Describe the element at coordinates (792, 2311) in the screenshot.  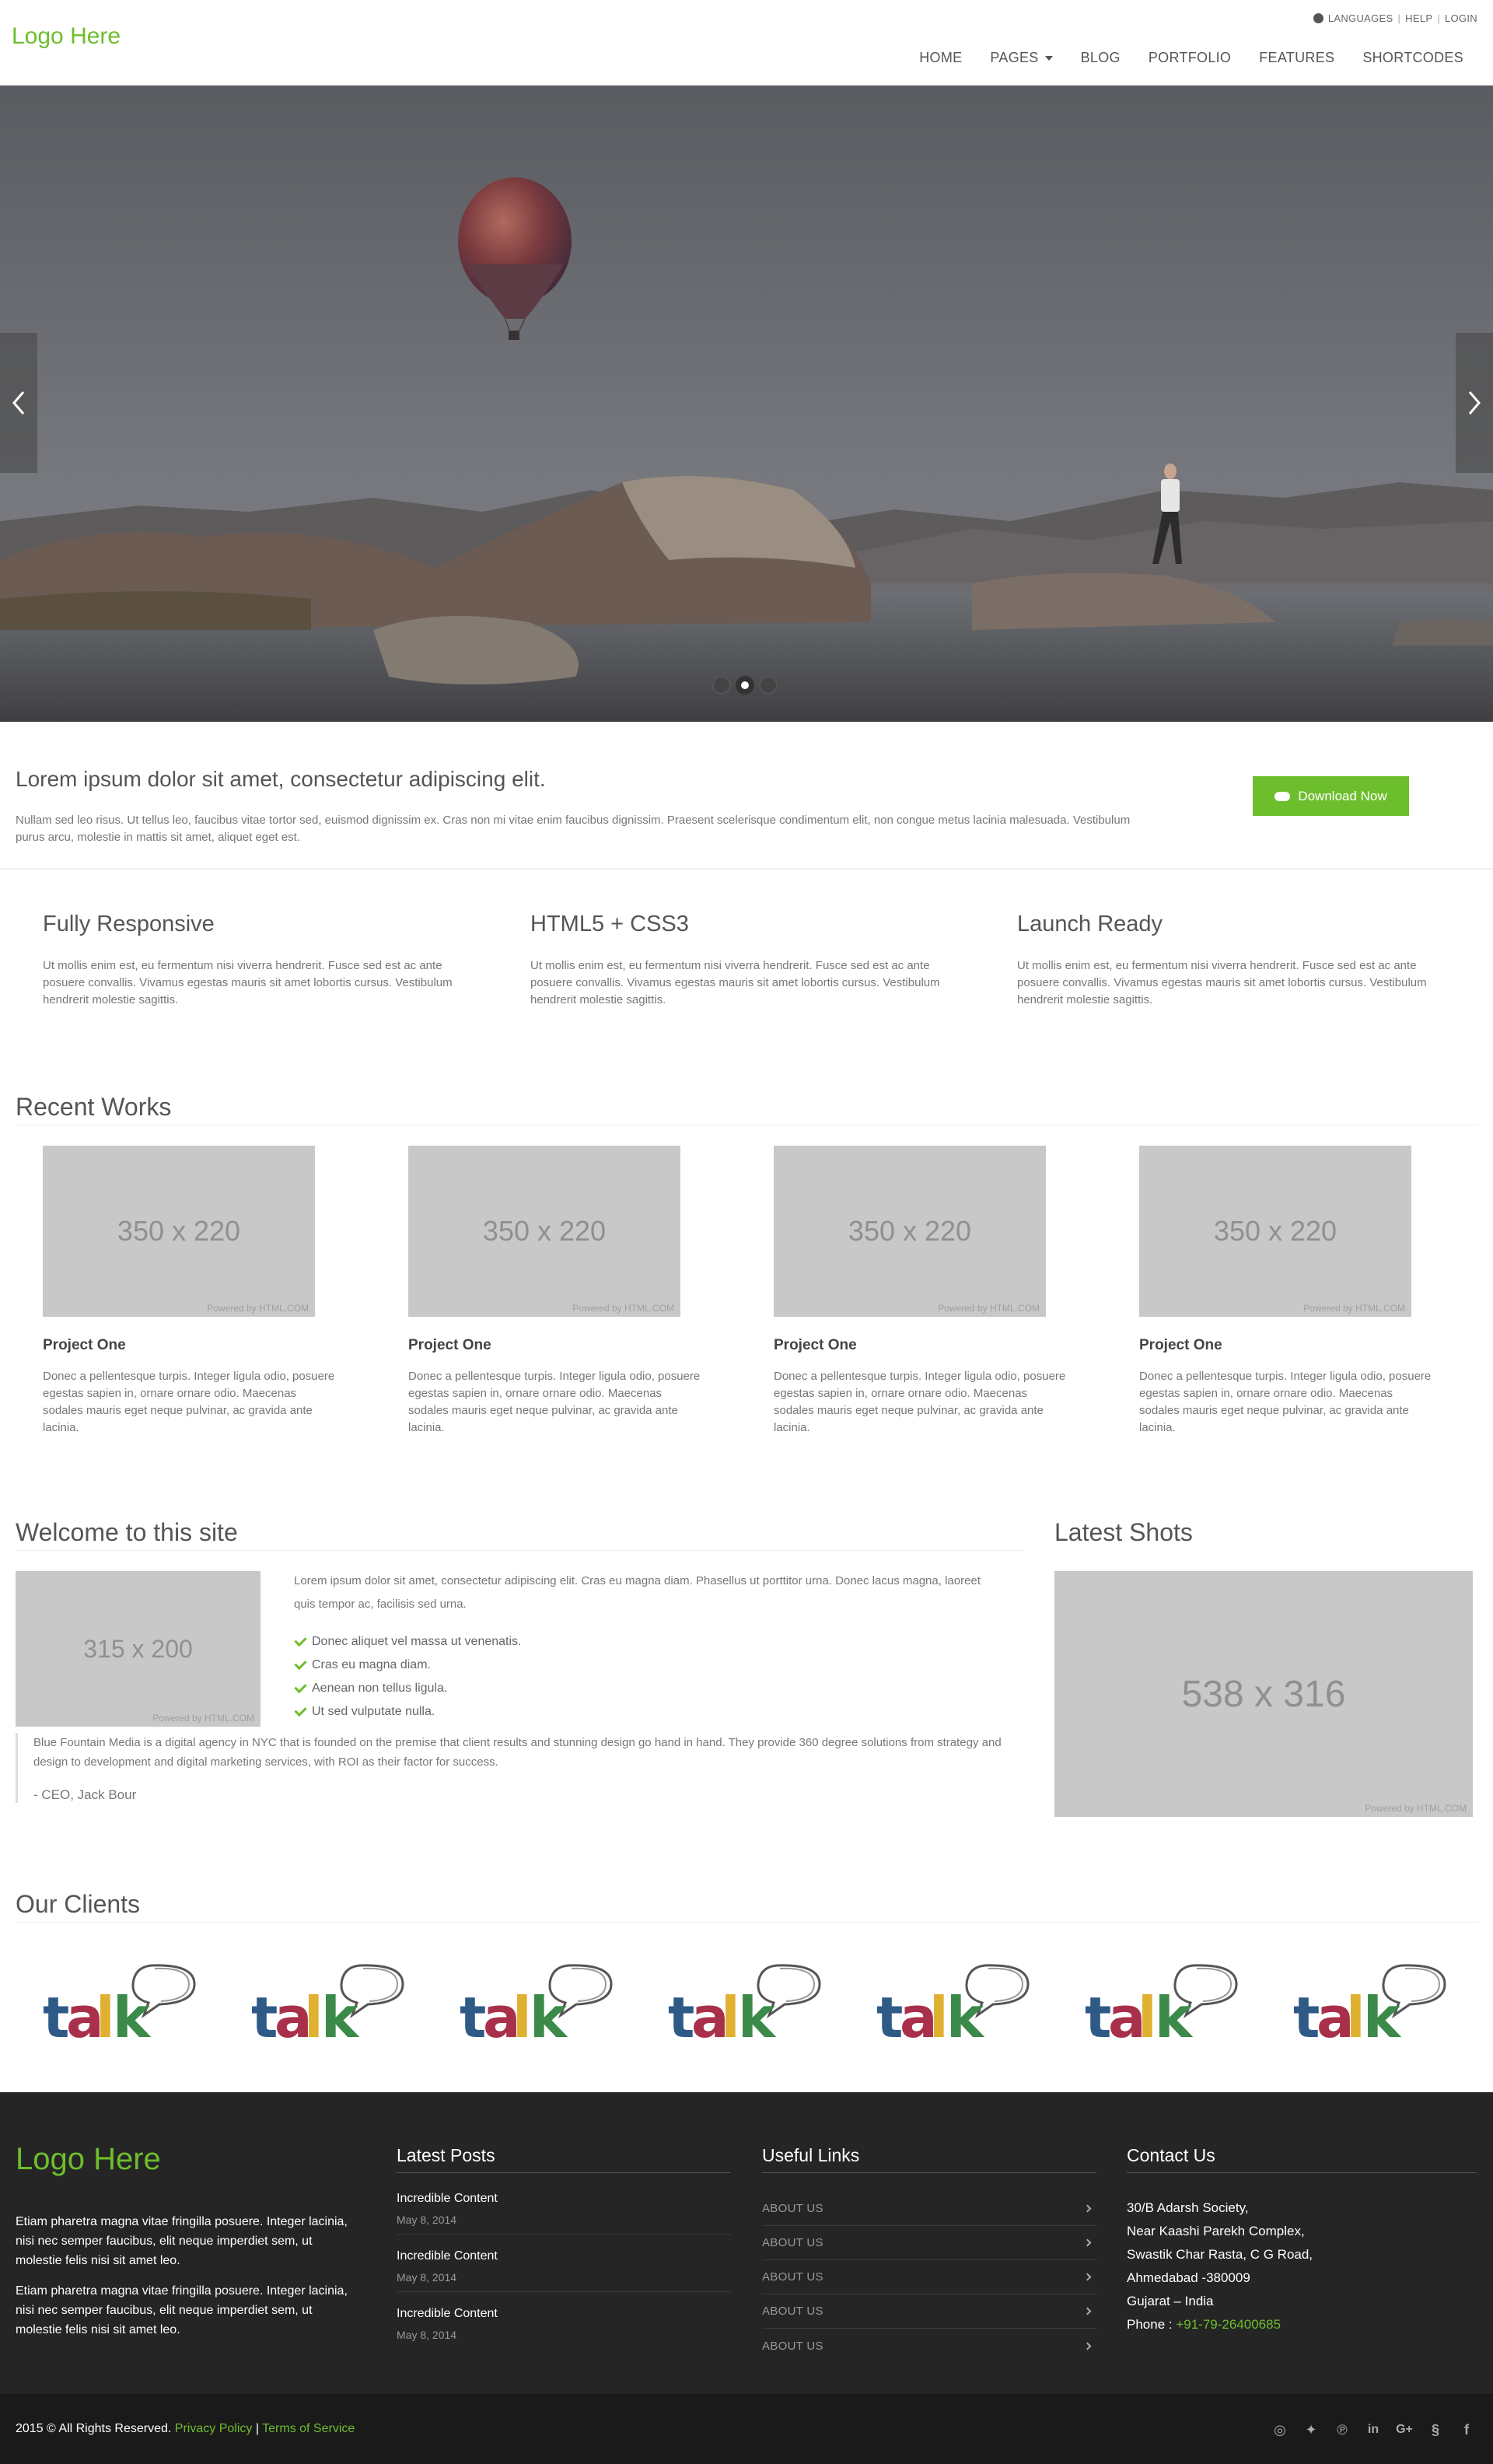
I see `footer-link-label: ABOUT US` at that location.